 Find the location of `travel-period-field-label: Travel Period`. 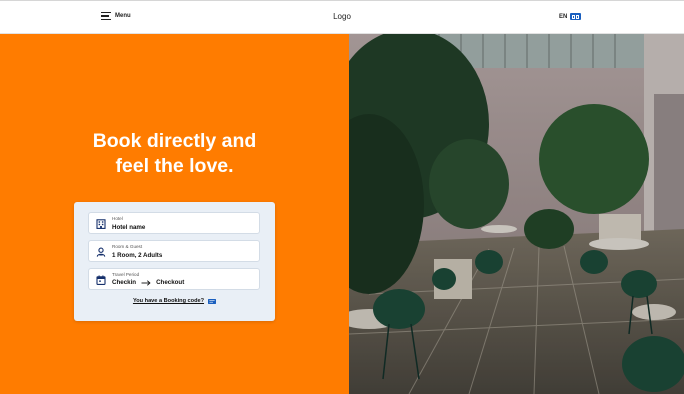

travel-period-field-label: Travel Period is located at coordinates (126, 274).